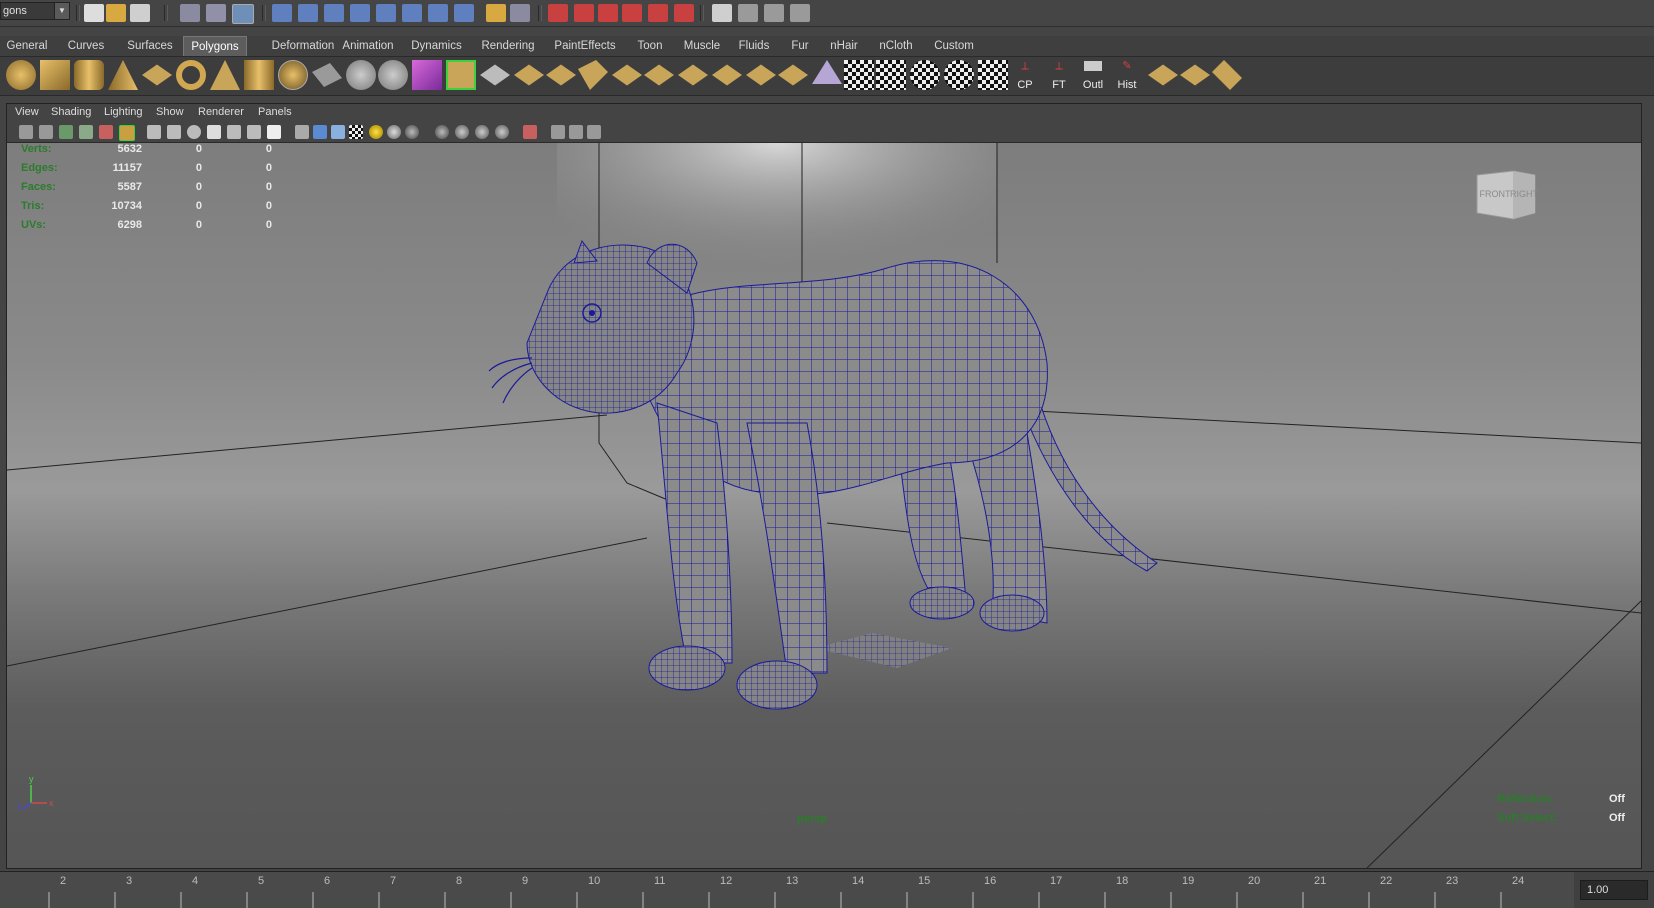 The width and height of the screenshot is (1654, 908). What do you see at coordinates (502, 132) in the screenshot?
I see `ambient-occlusion-icon` at bounding box center [502, 132].